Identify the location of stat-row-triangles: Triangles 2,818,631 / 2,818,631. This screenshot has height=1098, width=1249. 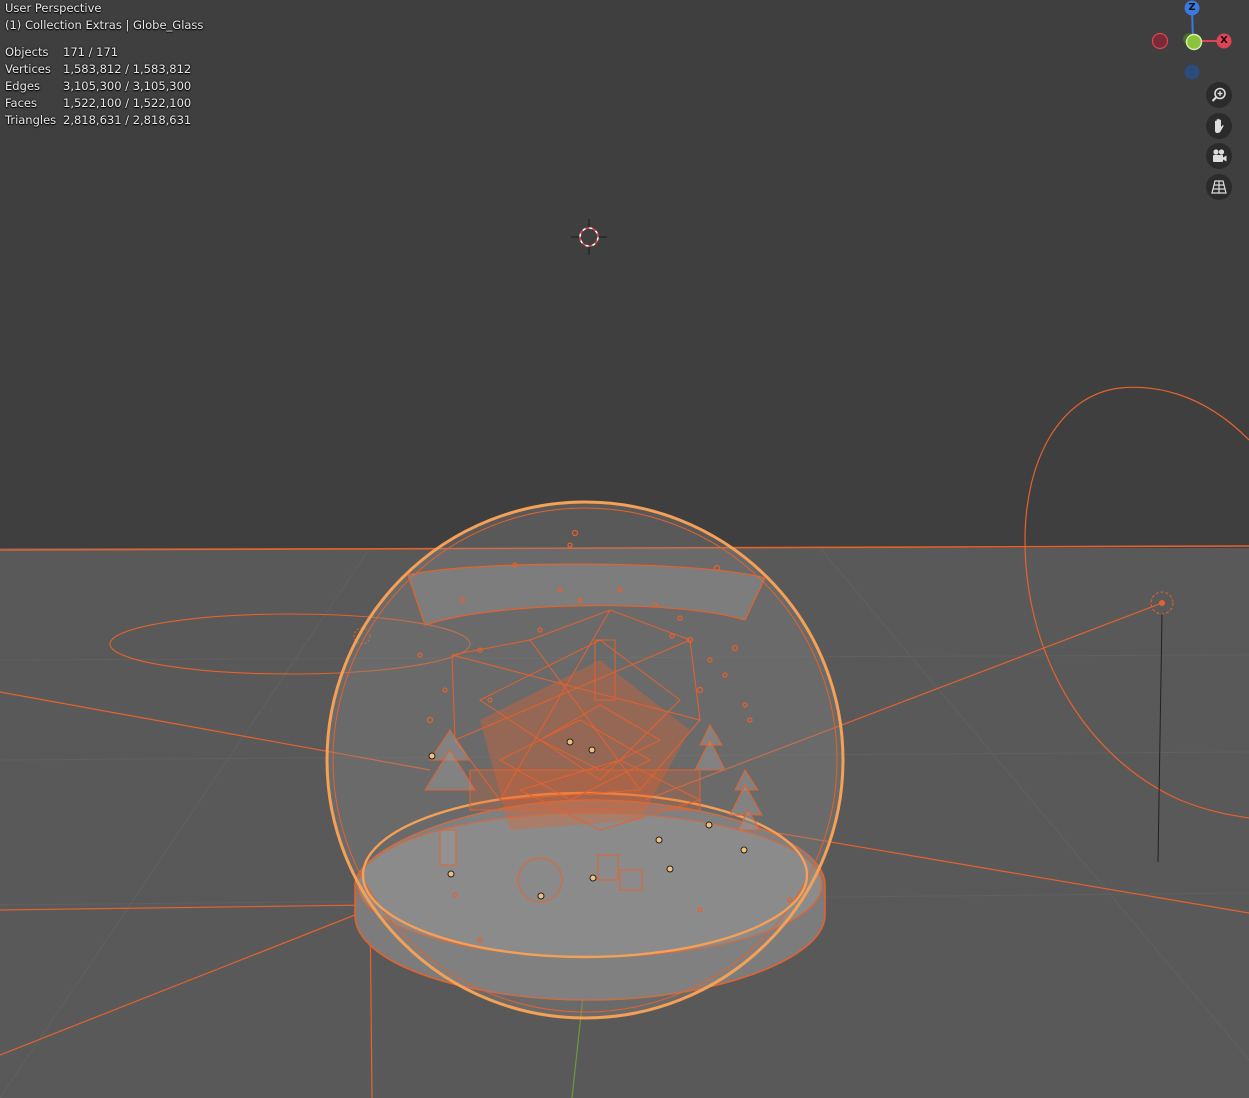
(104, 120).